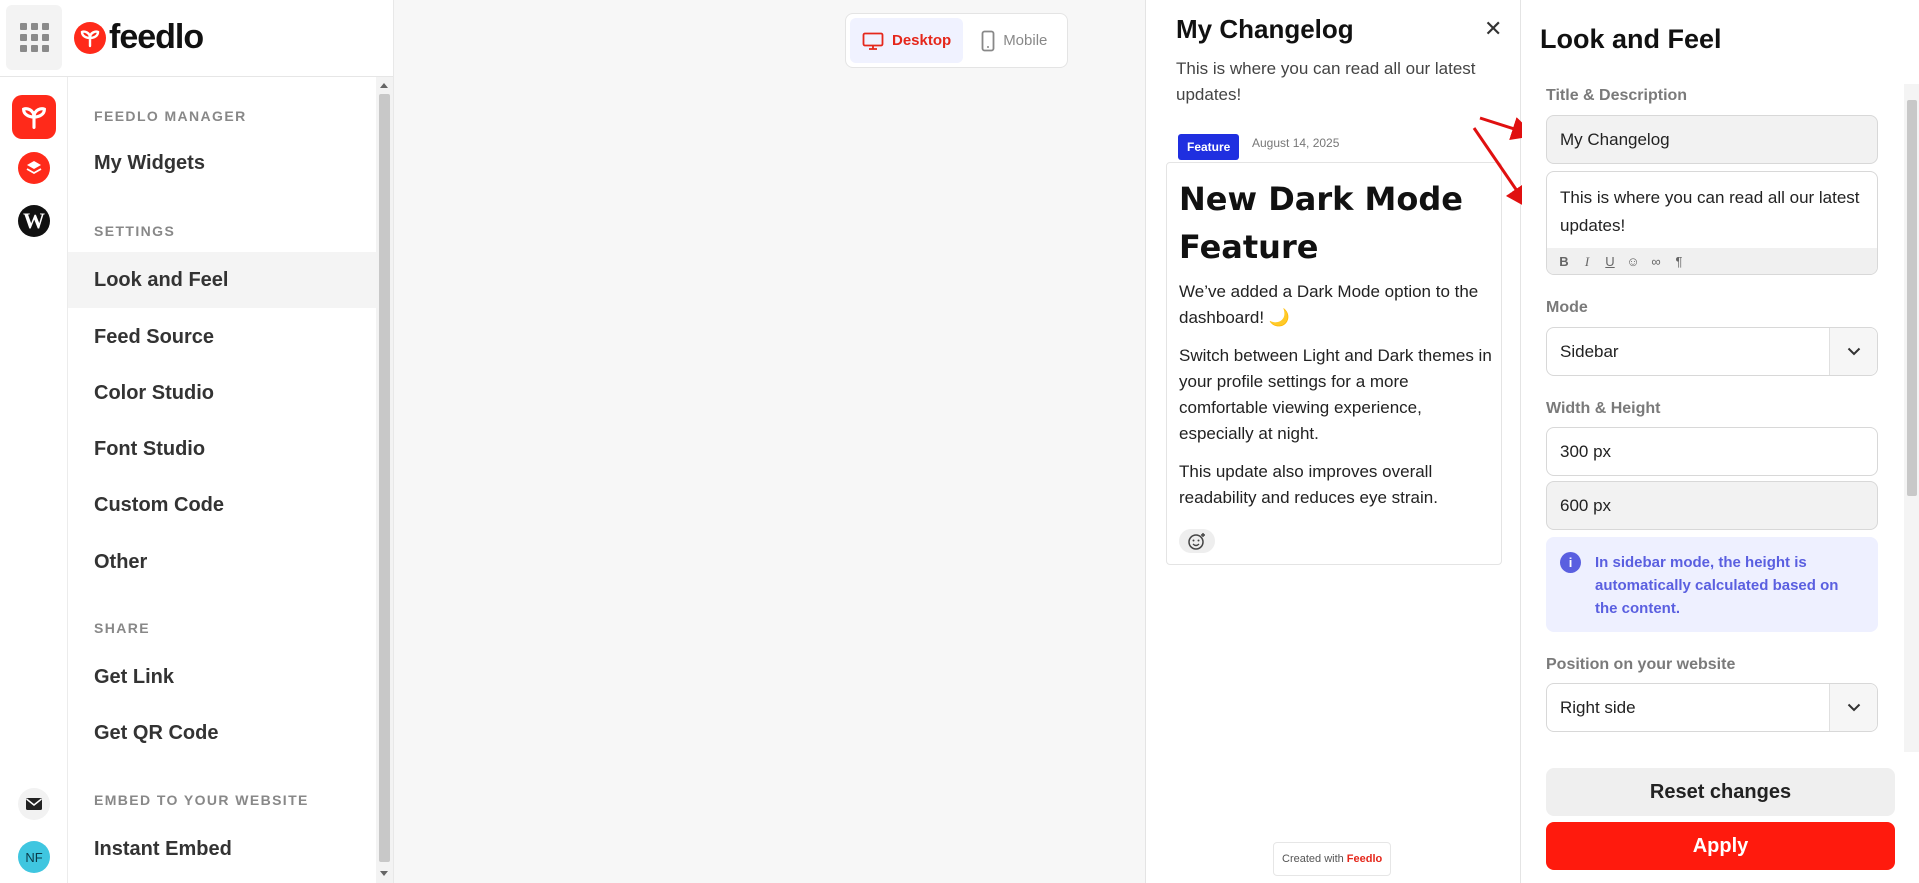  I want to click on created-with-label: Created with, so click(1313, 859).